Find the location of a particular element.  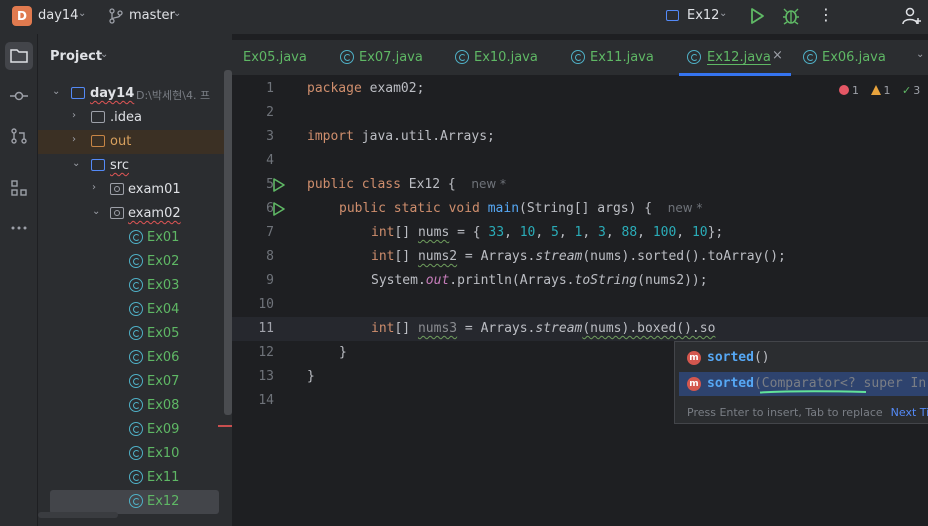

completion-item: m sorted() is located at coordinates (803, 358).